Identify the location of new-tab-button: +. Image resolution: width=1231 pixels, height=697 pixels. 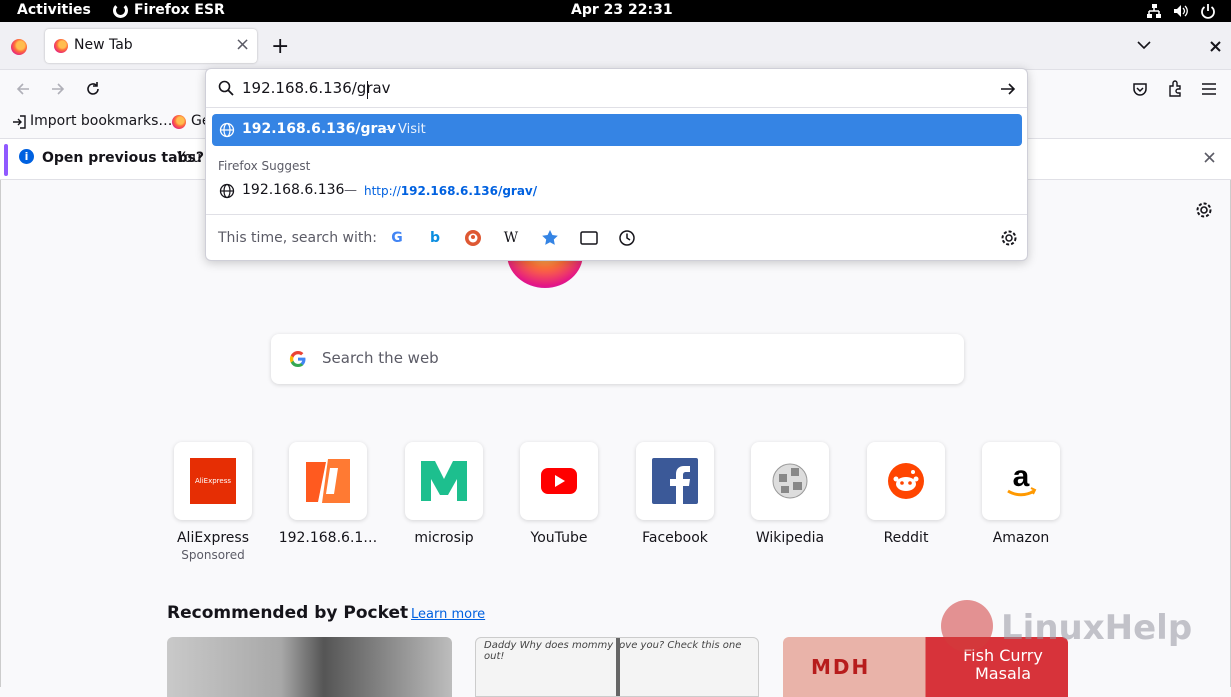
(280, 46).